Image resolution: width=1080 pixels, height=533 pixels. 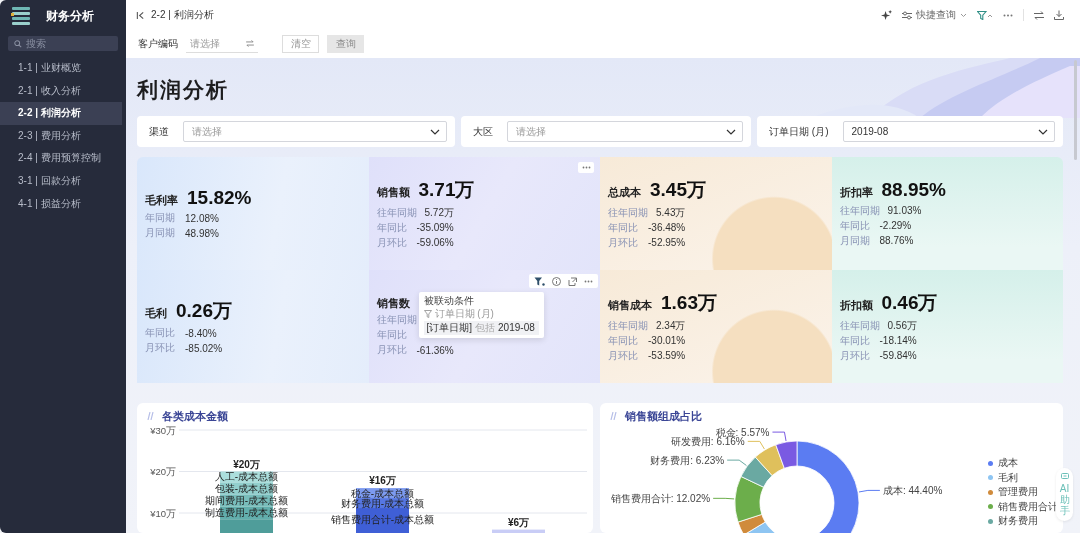 What do you see at coordinates (1039, 15) in the screenshot?
I see `swap-icon` at bounding box center [1039, 15].